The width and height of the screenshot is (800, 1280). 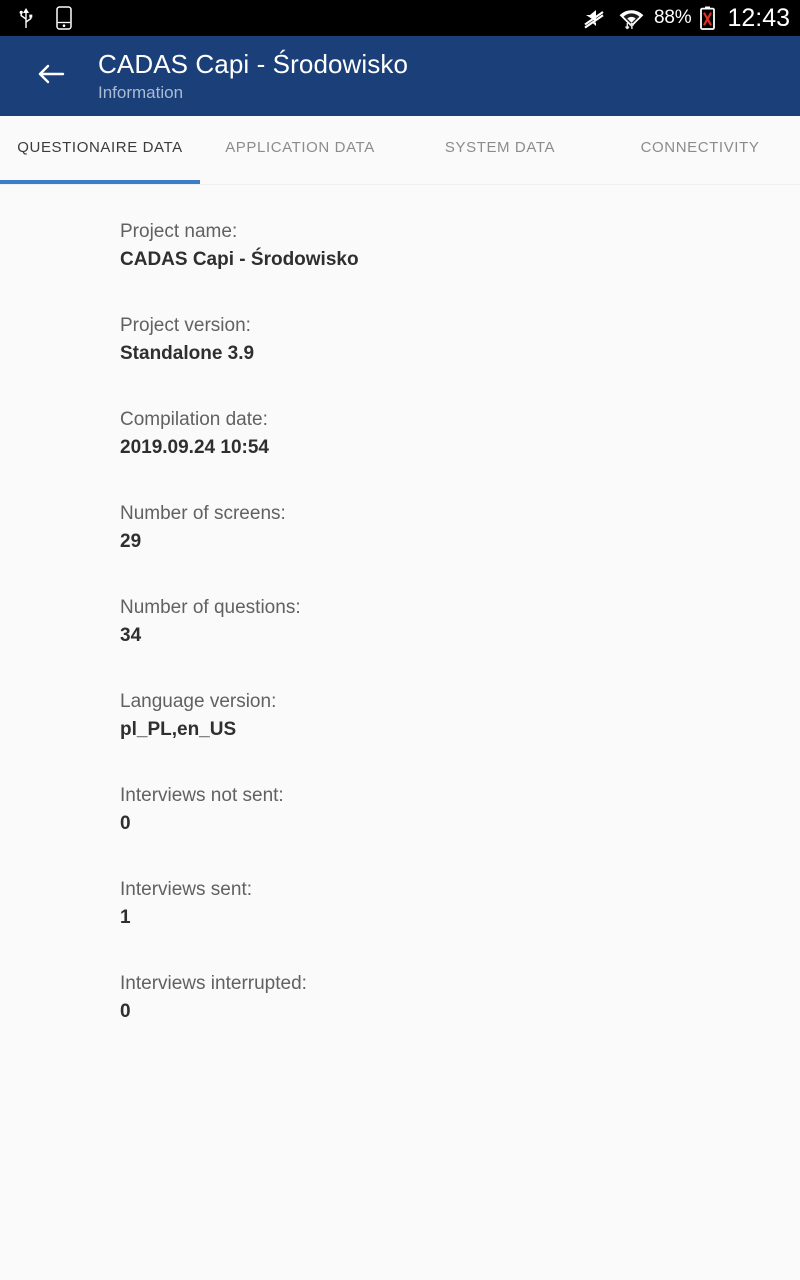 I want to click on tab-connectivity: CONNECTIVITY, so click(x=700, y=150).